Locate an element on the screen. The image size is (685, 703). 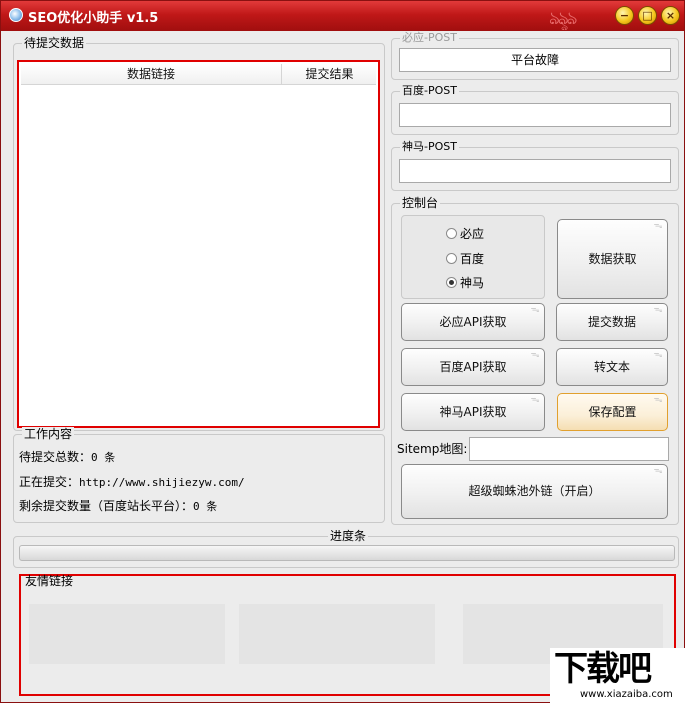
close-button: × is located at coordinates (670, 15).